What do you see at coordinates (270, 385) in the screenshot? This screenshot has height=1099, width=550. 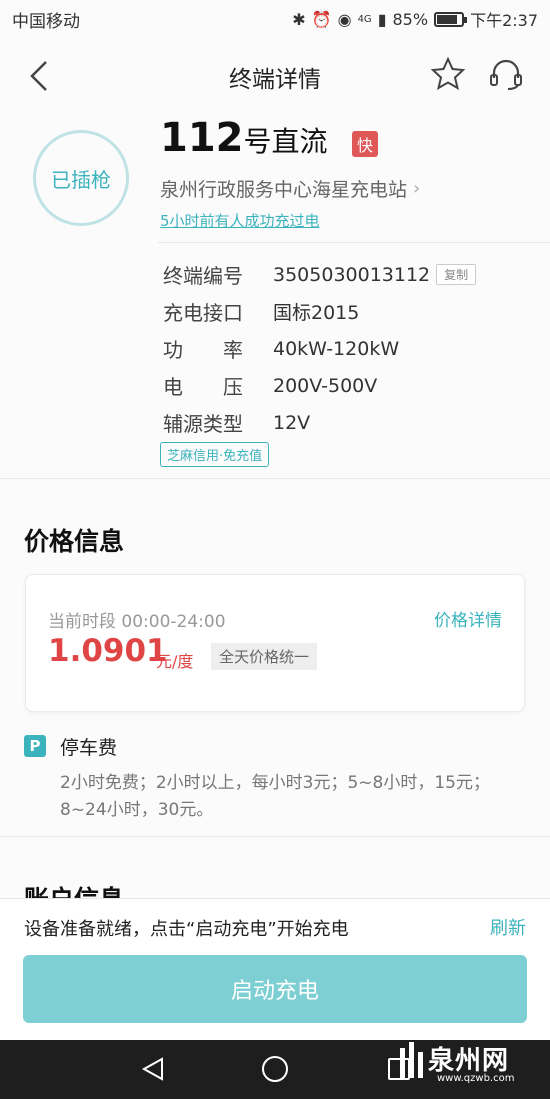 I see `info-row-voltage: 电 压 200V-500V` at bounding box center [270, 385].